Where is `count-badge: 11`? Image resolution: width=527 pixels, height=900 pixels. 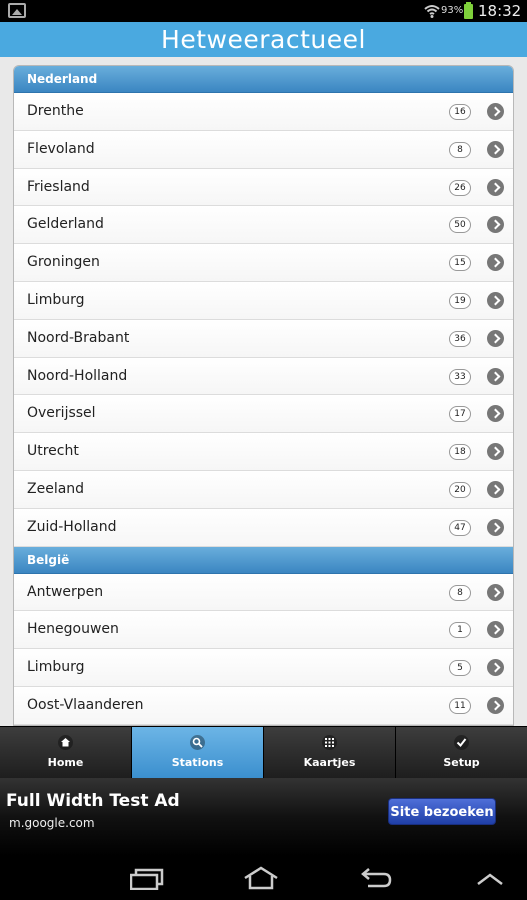
count-badge: 11 is located at coordinates (460, 705).